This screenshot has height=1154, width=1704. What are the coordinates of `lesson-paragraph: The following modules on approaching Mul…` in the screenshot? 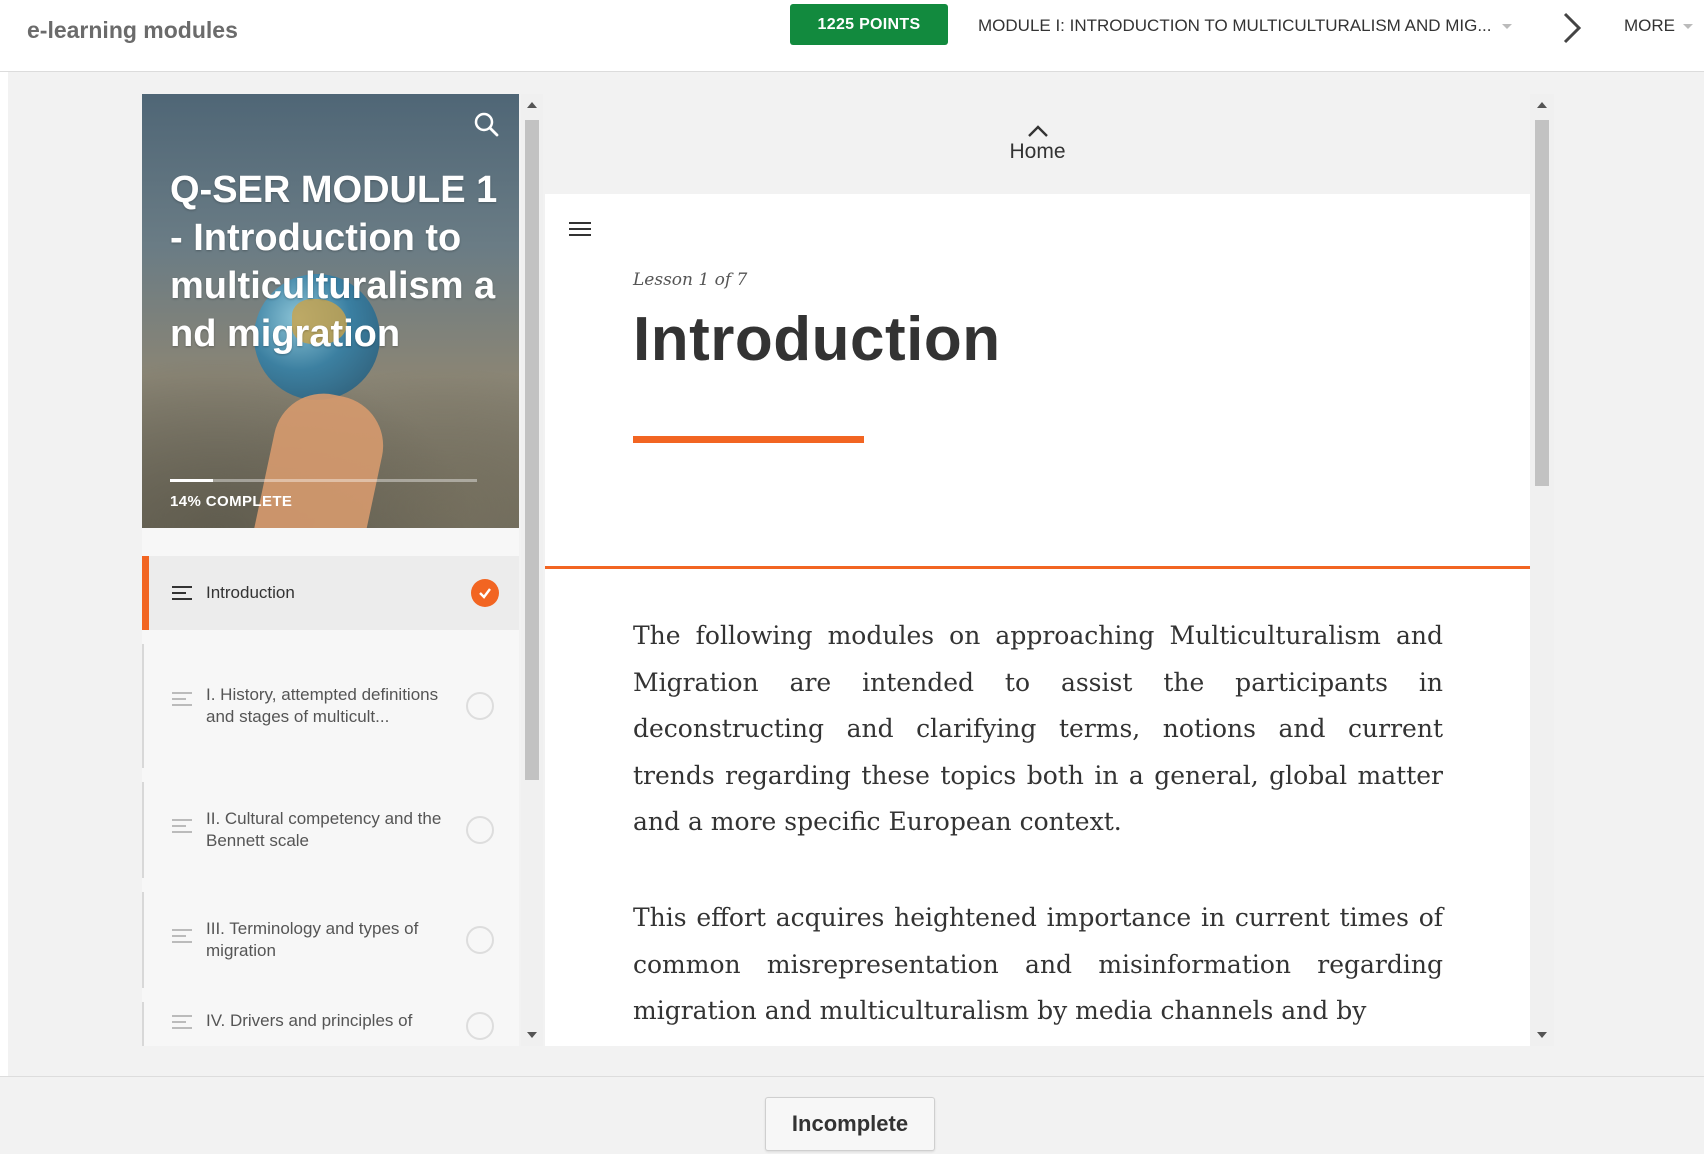 It's located at (1038, 728).